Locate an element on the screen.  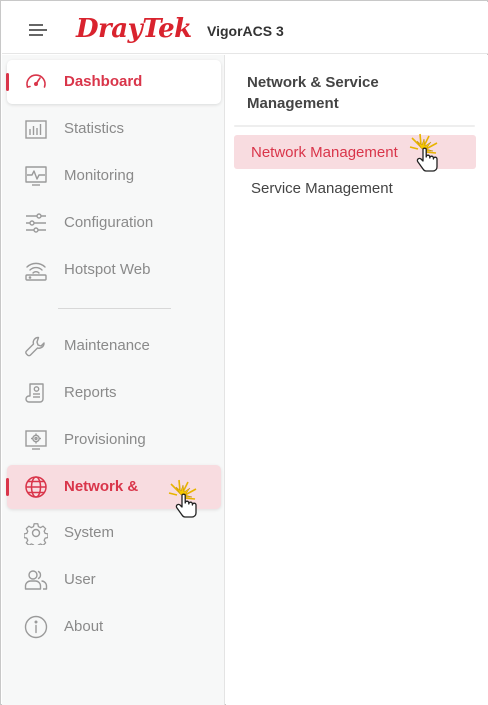
monitor-pulse-icon is located at coordinates (36, 176).